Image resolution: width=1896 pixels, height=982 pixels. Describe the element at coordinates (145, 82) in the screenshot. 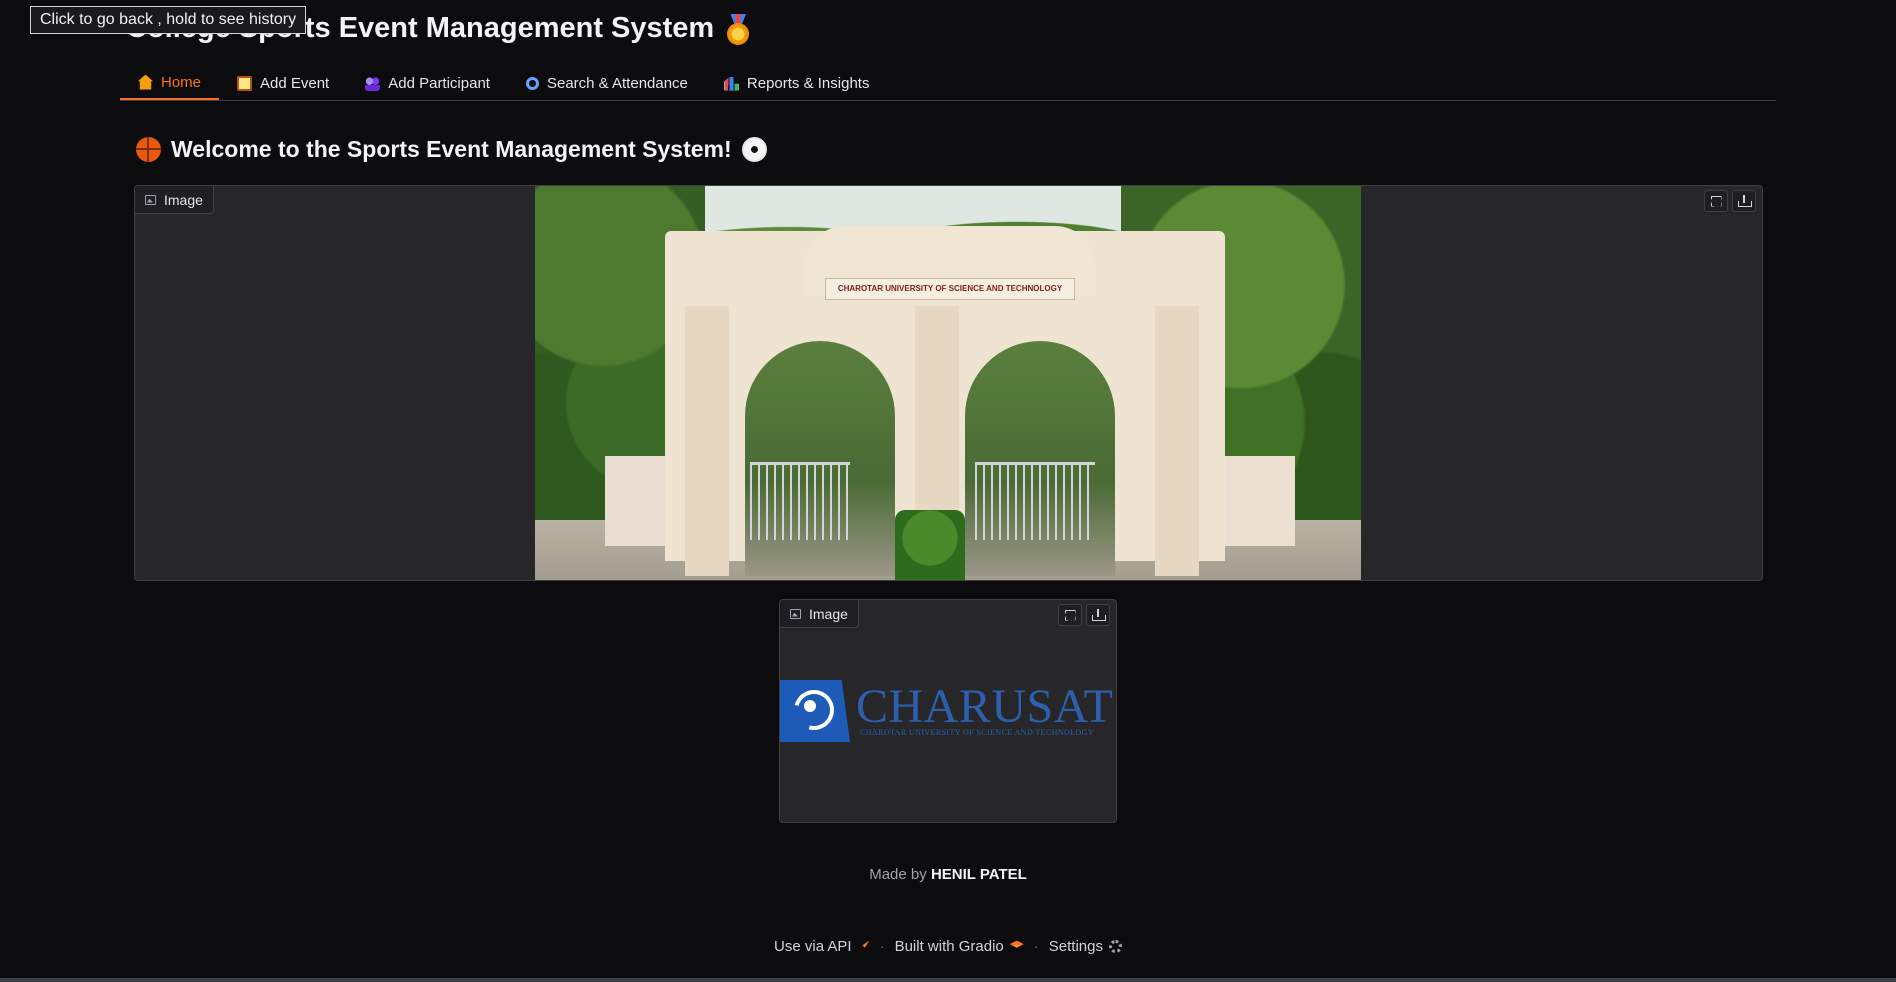

I see `house-icon` at that location.